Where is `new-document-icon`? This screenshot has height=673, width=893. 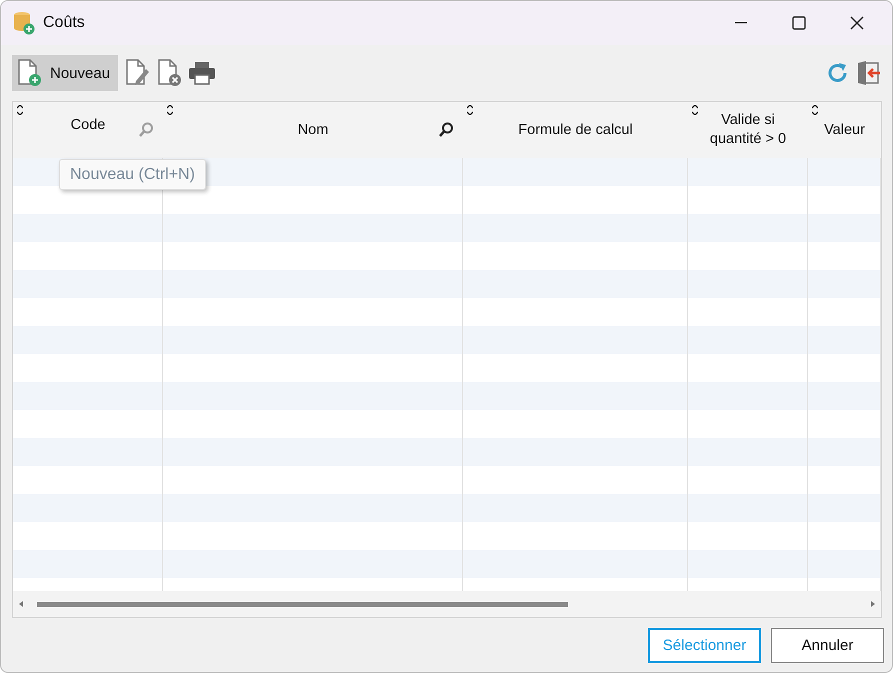 new-document-icon is located at coordinates (29, 73).